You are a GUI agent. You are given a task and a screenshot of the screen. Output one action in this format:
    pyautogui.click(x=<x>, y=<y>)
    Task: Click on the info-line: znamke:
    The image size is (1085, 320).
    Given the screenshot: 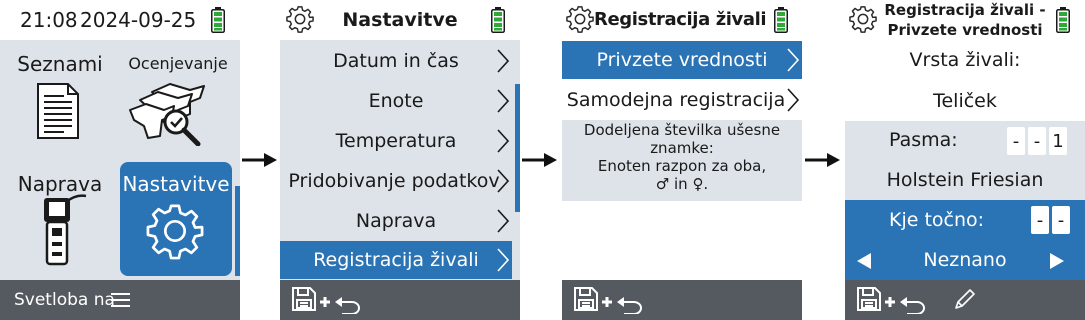 What is the action you would take?
    pyautogui.click(x=682, y=148)
    